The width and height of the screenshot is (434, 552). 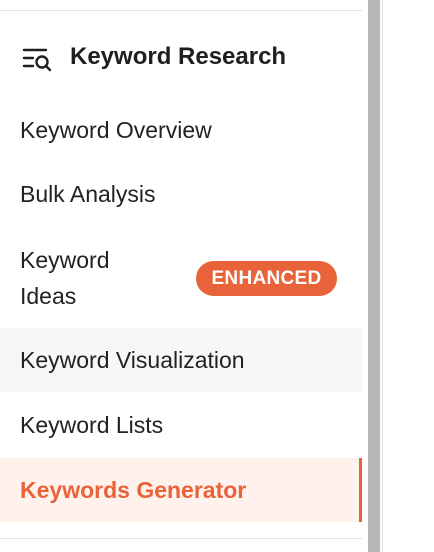 I want to click on section-title: Keyword Research, so click(x=178, y=56).